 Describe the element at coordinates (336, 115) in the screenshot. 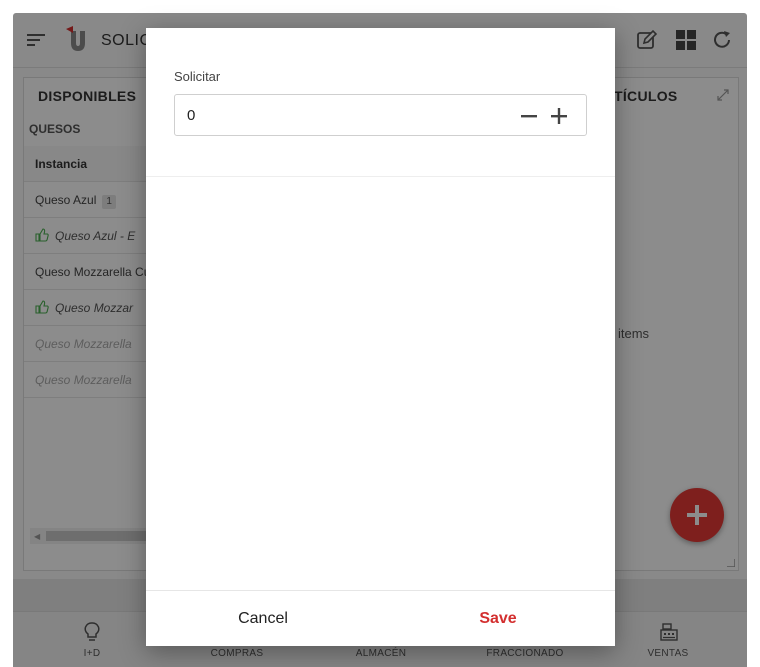

I see `quantity-input` at that location.